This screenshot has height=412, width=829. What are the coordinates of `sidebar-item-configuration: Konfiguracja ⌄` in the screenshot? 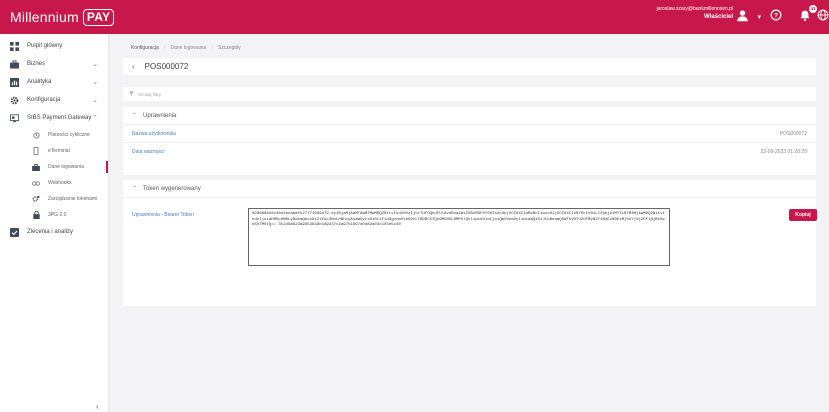 It's located at (54, 100).